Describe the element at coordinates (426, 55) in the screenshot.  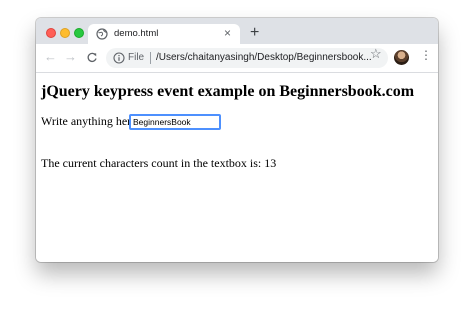
I see `menu-dots-icon: ⋮` at that location.